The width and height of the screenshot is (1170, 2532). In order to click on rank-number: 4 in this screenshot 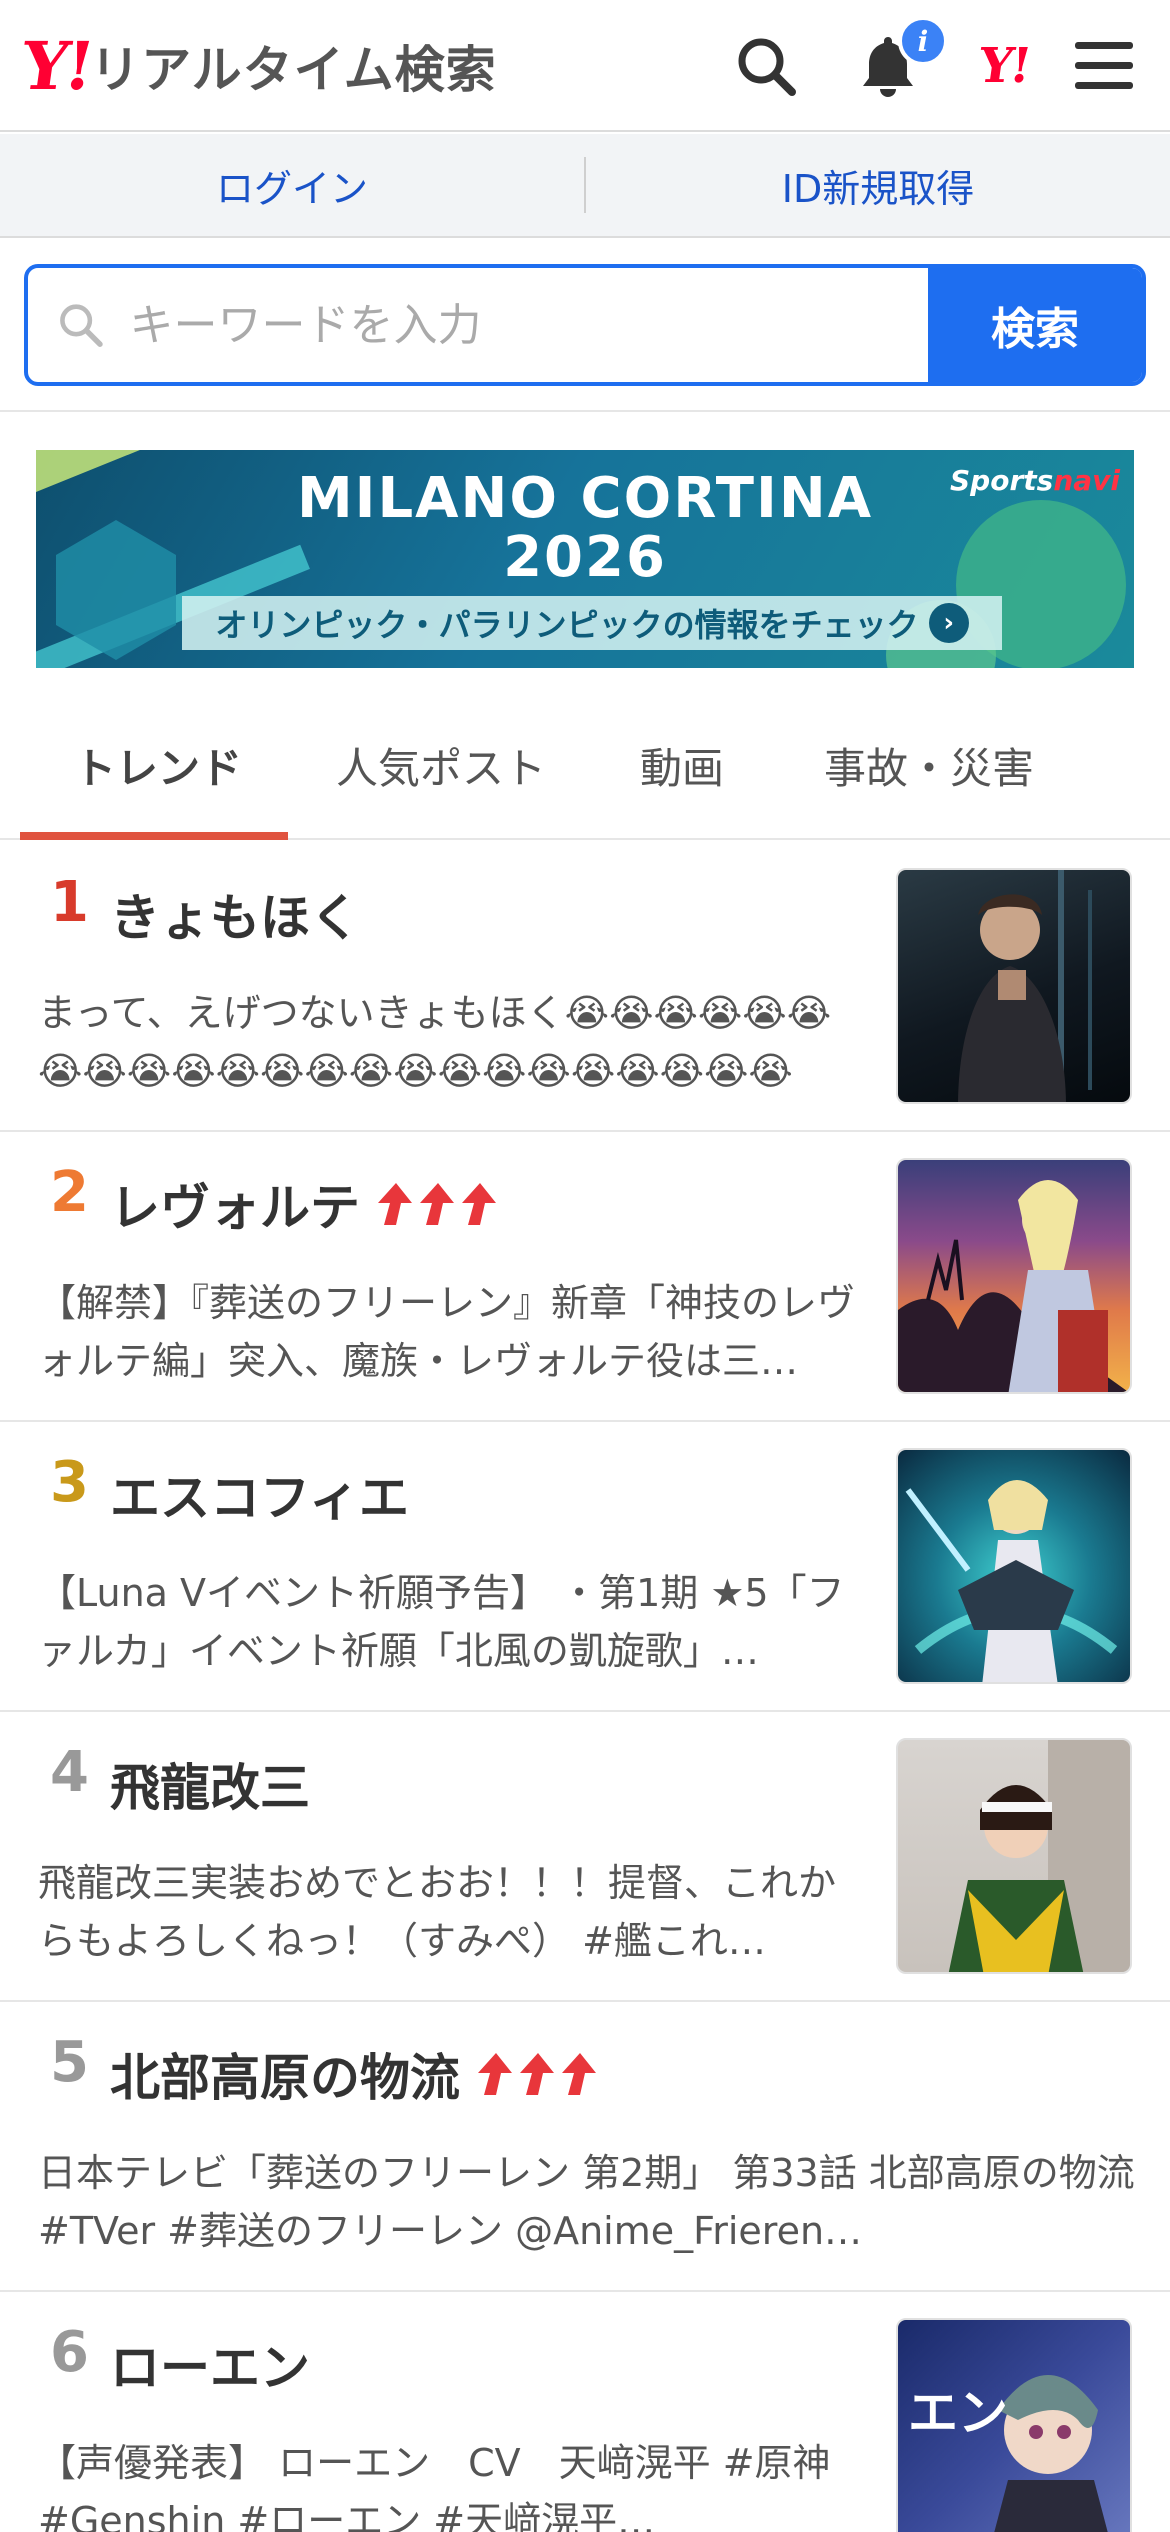, I will do `click(69, 1772)`.